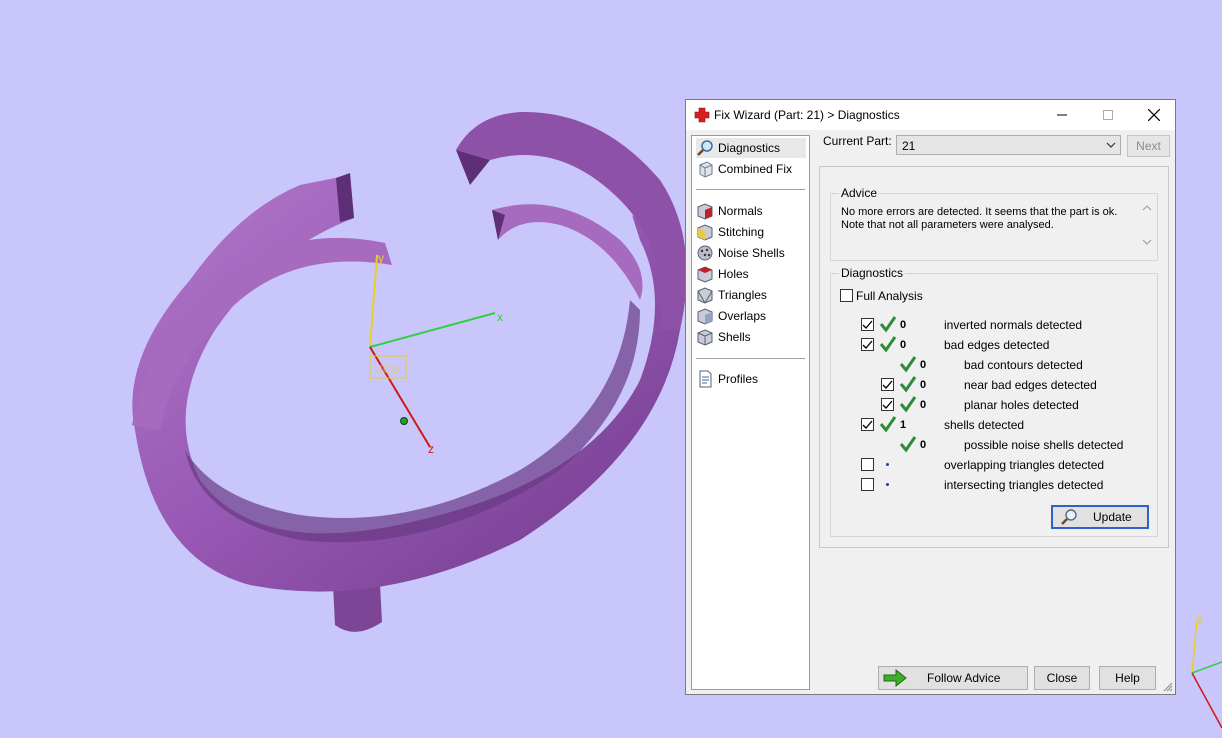  What do you see at coordinates (381, 258) in the screenshot?
I see `axis-y-label: y` at bounding box center [381, 258].